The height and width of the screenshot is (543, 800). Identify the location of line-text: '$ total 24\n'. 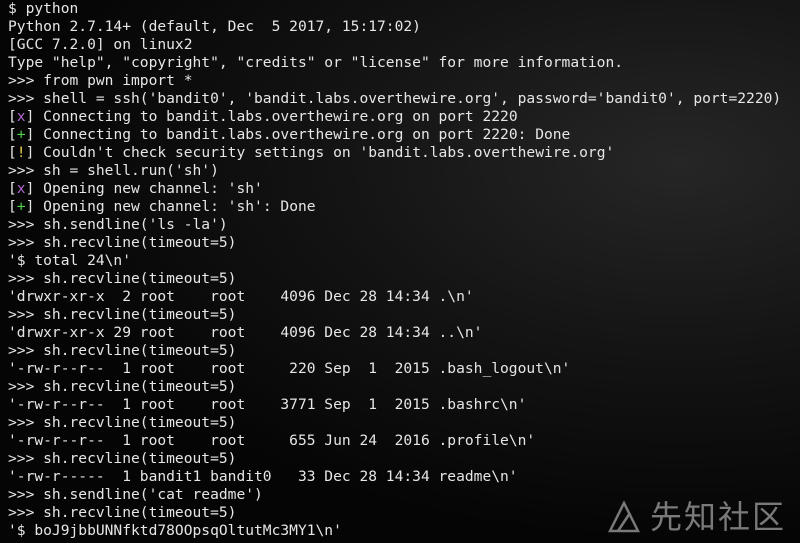
(70, 260).